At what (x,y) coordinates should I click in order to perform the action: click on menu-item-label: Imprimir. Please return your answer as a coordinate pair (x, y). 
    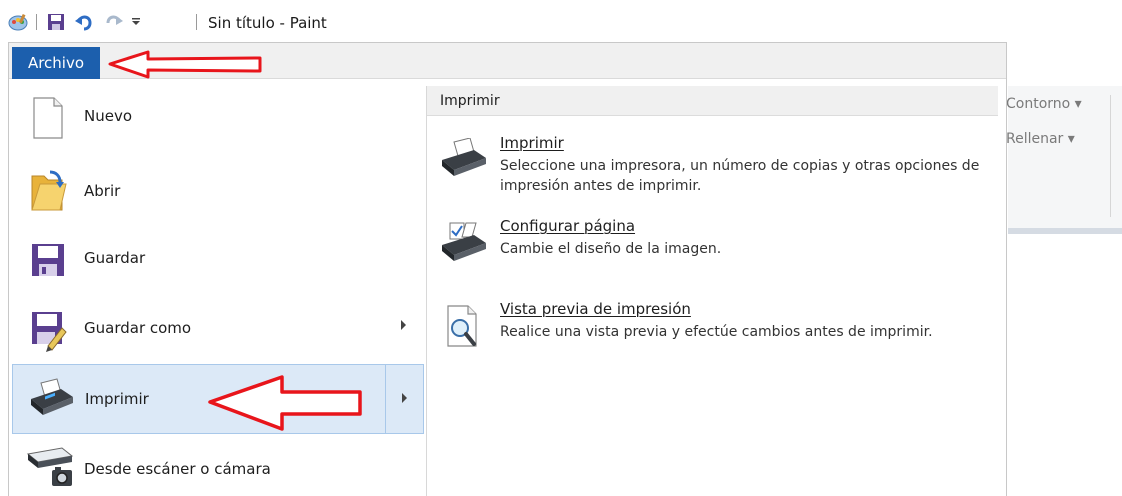
    Looking at the image, I should click on (117, 399).